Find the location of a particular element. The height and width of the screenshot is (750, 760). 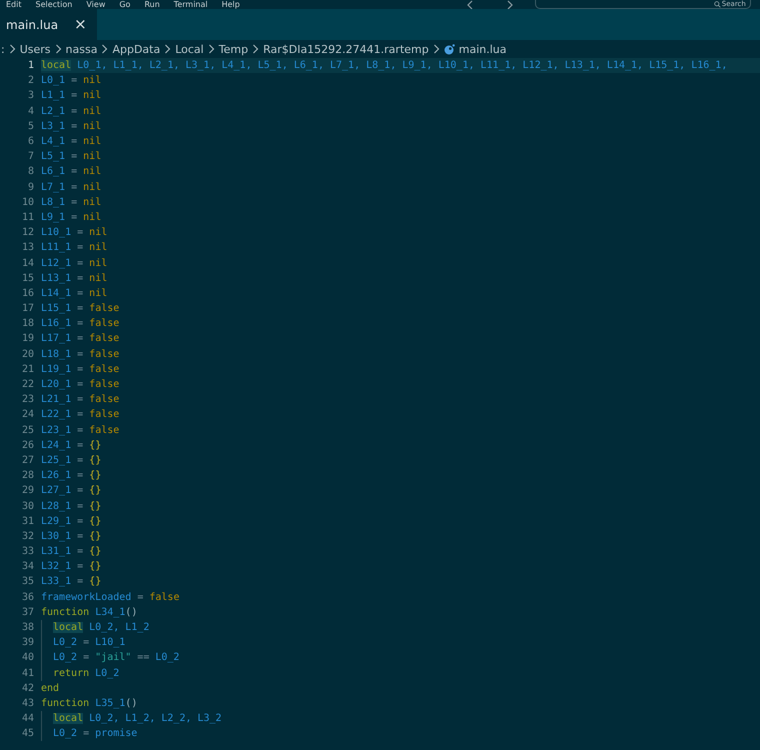

line-number: 23 is located at coordinates (27, 400).